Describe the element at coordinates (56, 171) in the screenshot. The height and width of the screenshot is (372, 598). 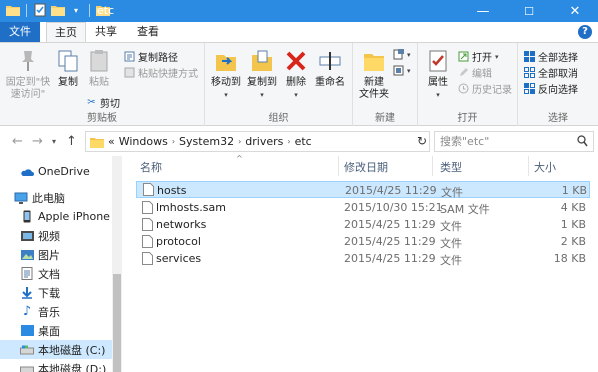
I see `nav-item-onedrive: OneDrive` at that location.